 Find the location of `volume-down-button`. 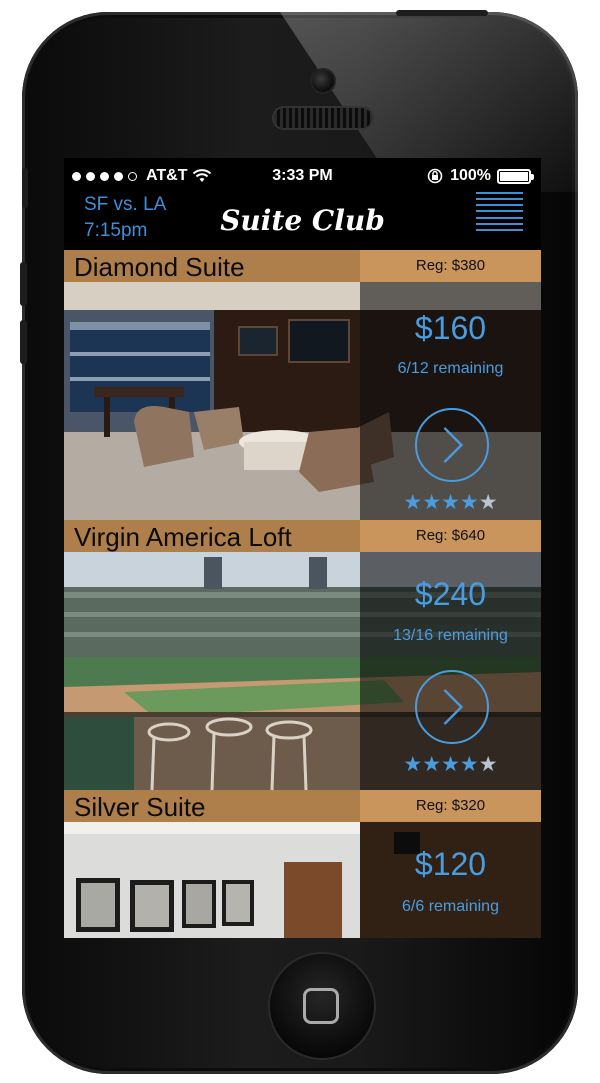

volume-down-button is located at coordinates (23, 342).